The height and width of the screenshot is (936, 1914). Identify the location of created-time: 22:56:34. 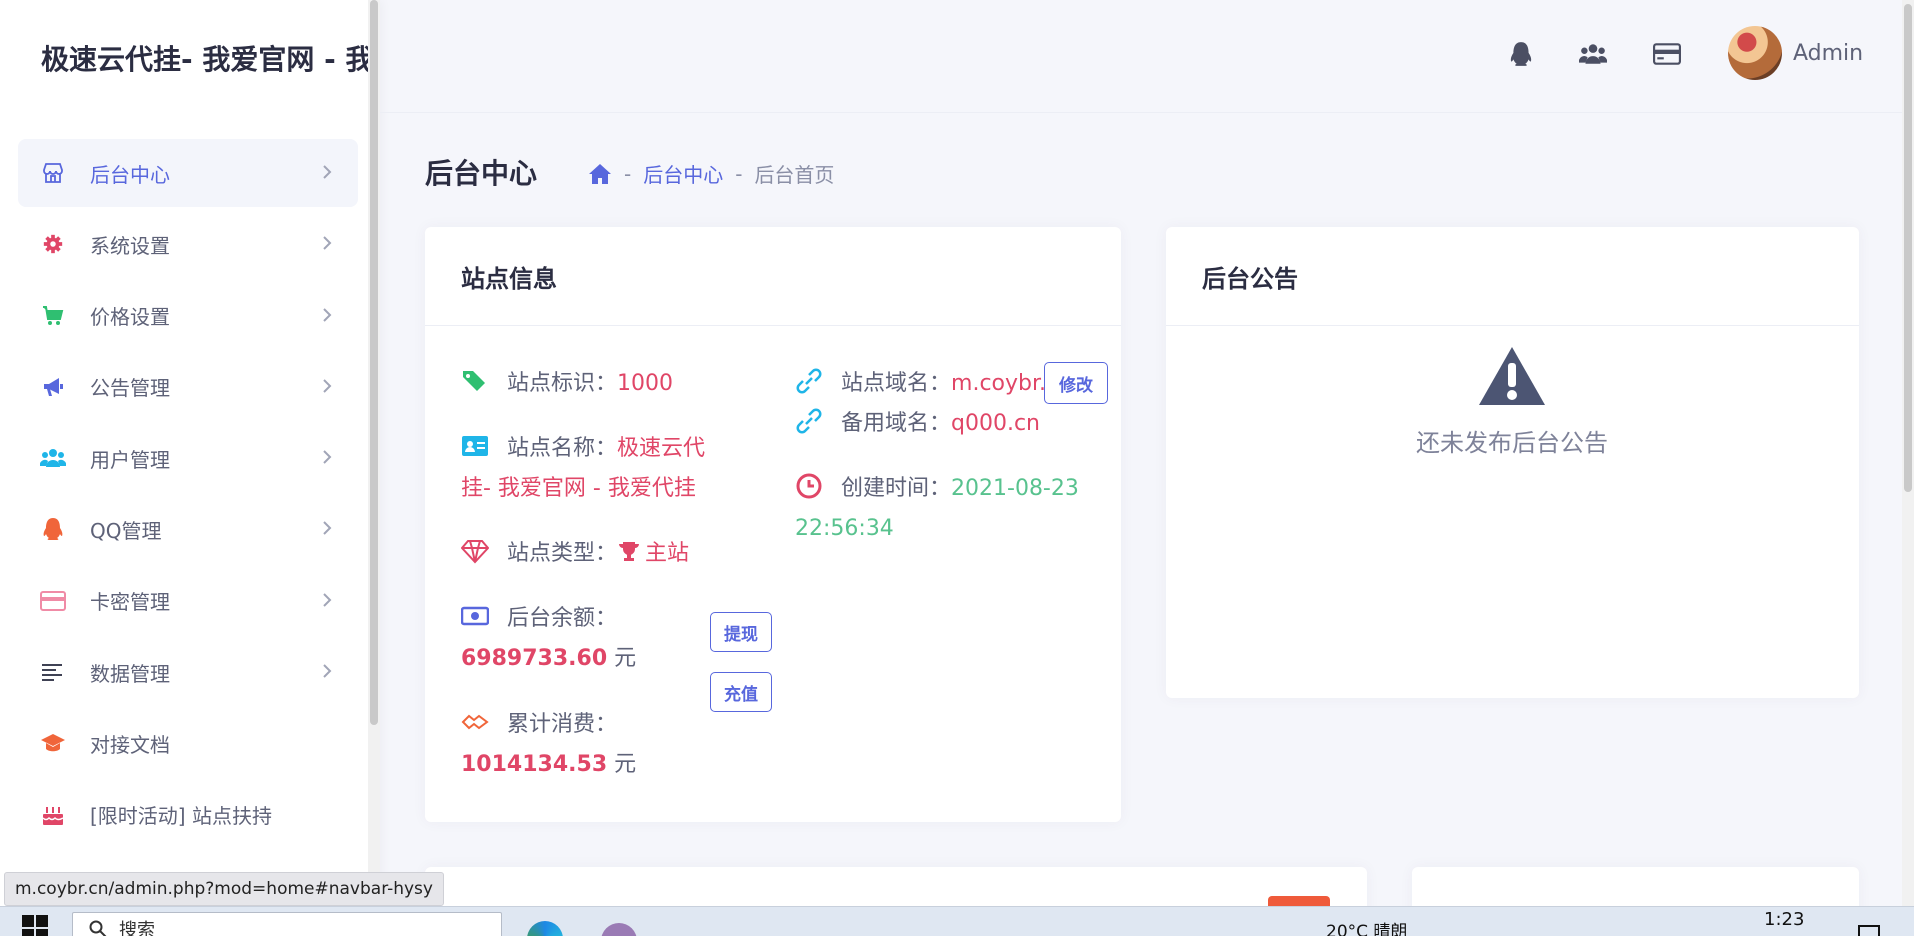
(844, 528).